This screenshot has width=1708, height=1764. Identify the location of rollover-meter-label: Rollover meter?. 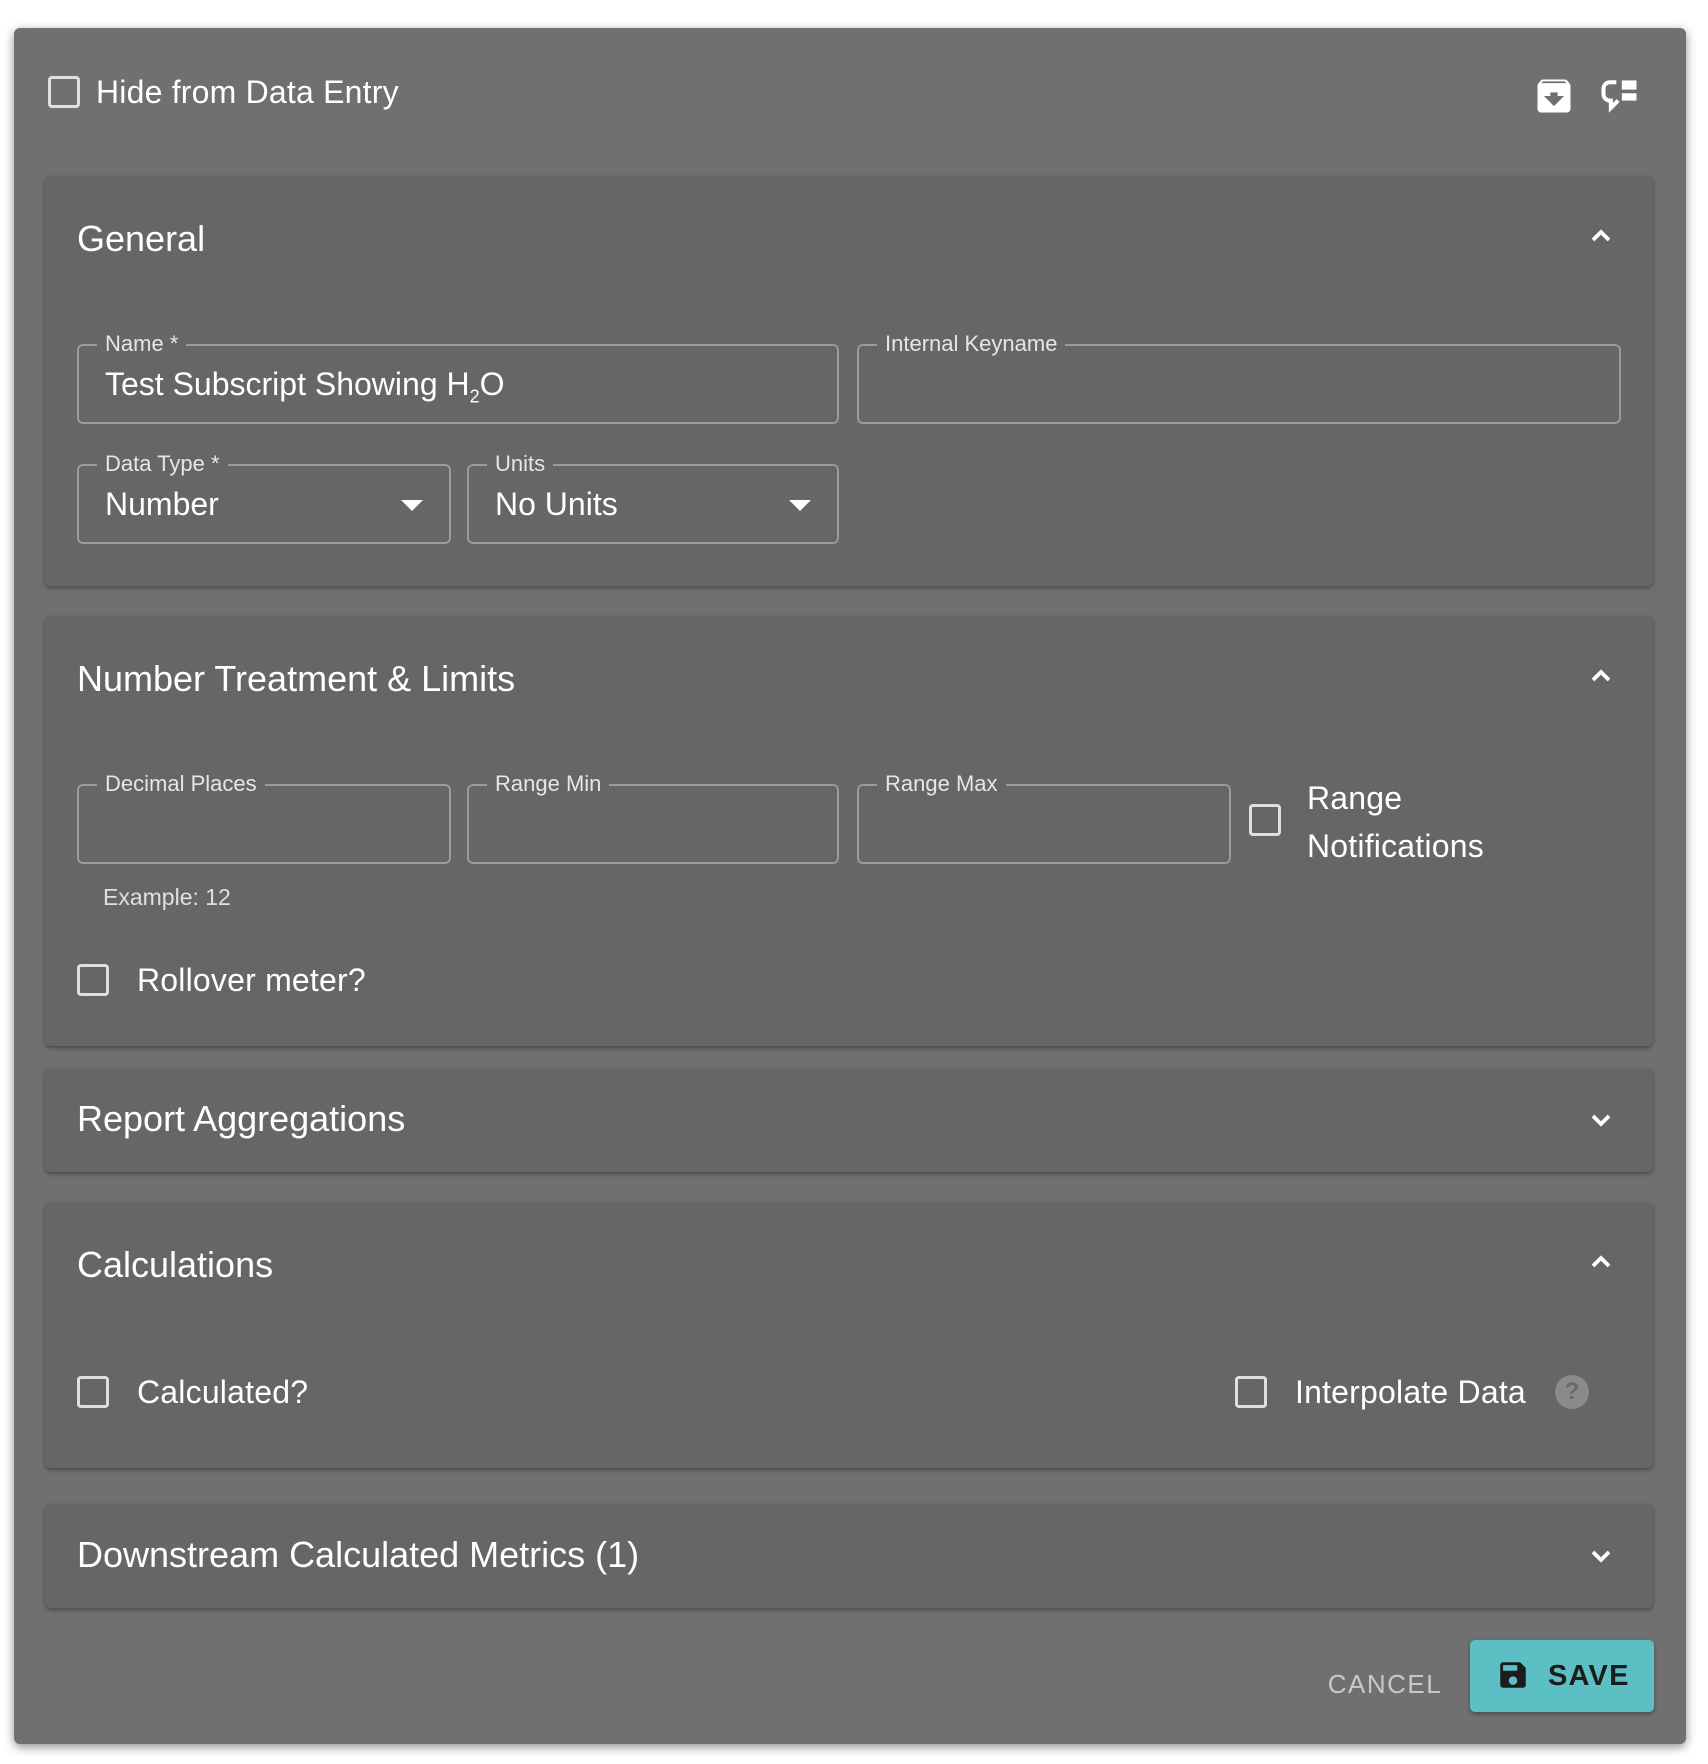
(251, 980).